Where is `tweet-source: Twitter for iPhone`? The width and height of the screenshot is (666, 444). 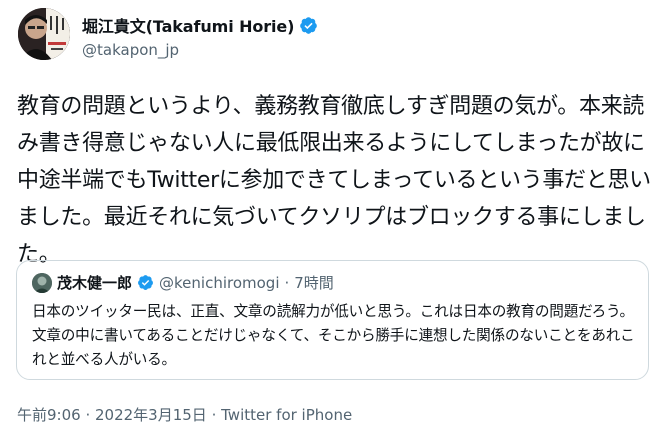 tweet-source: Twitter for iPhone is located at coordinates (286, 415).